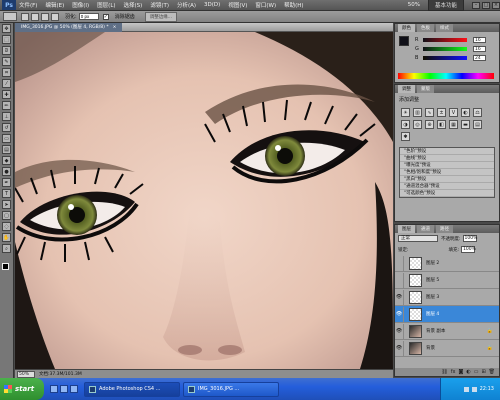 Image resolution: width=500 pixels, height=400 pixels. What do you see at coordinates (293, 5) in the screenshot?
I see `menu-help: 帮助(H)` at bounding box center [293, 5].